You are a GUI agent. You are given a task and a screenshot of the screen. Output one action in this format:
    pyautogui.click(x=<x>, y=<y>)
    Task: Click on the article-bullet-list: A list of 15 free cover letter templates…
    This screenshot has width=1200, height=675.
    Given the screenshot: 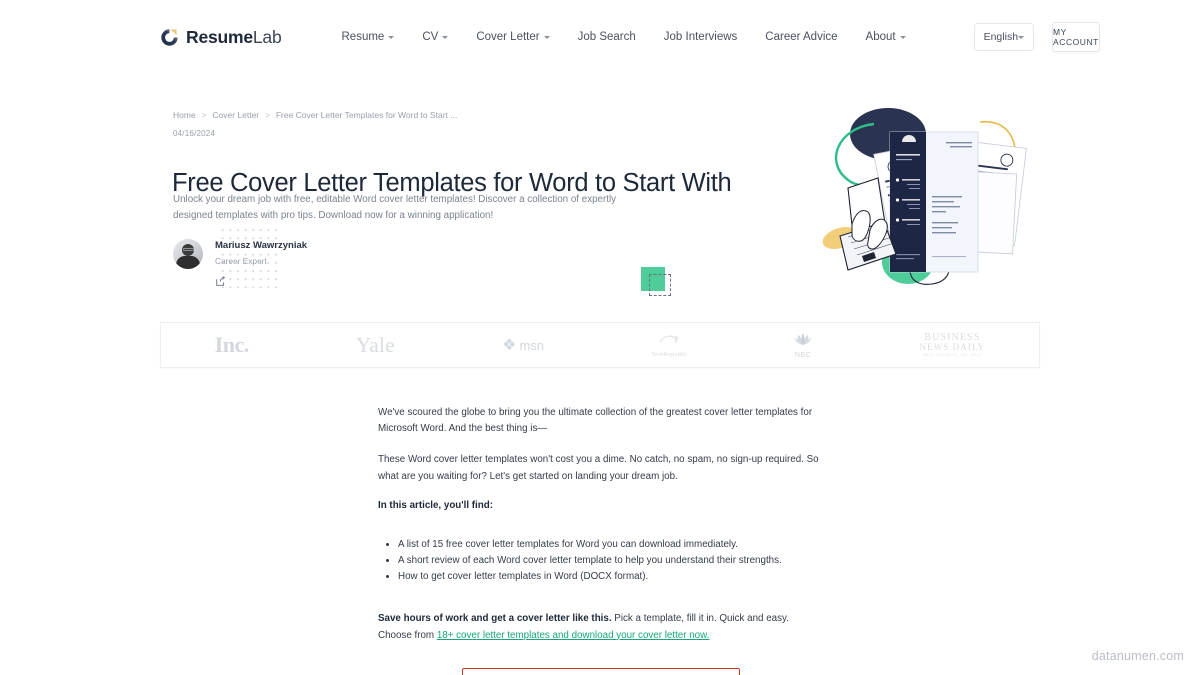 What is the action you would take?
    pyautogui.click(x=601, y=561)
    